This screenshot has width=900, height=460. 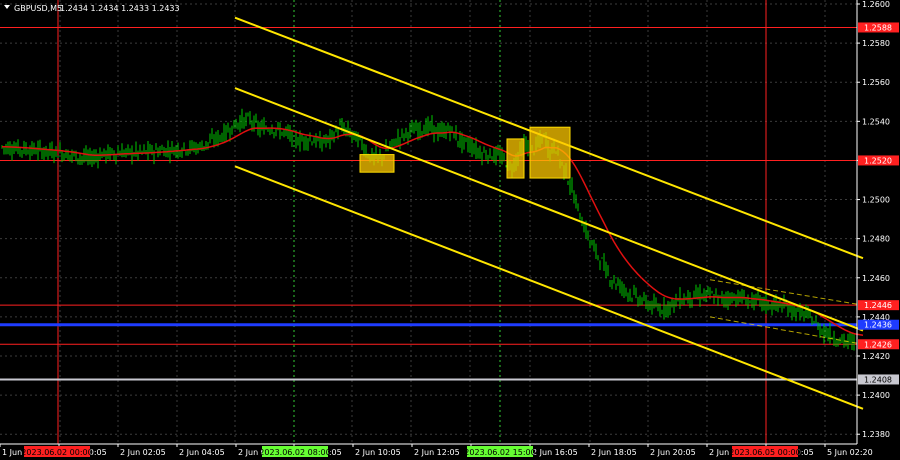 I want to click on chart-header: GBPUSD,M5 1.2434 1.2434 1.2433 1.2433, so click(x=92, y=8).